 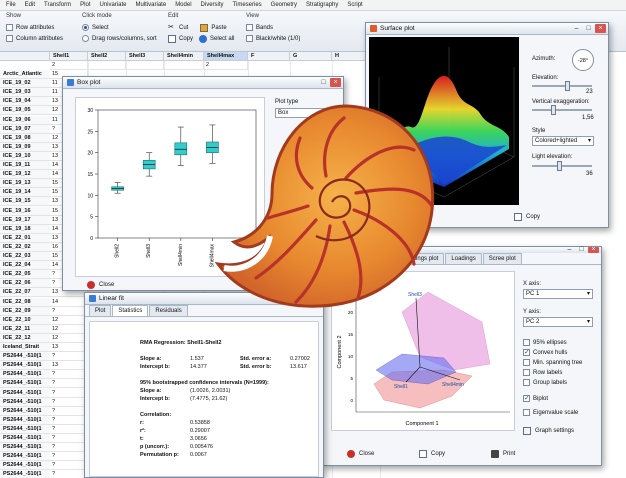 What do you see at coordinates (25, 111) in the screenshot?
I see `table-row-header: ICE_19_05` at bounding box center [25, 111].